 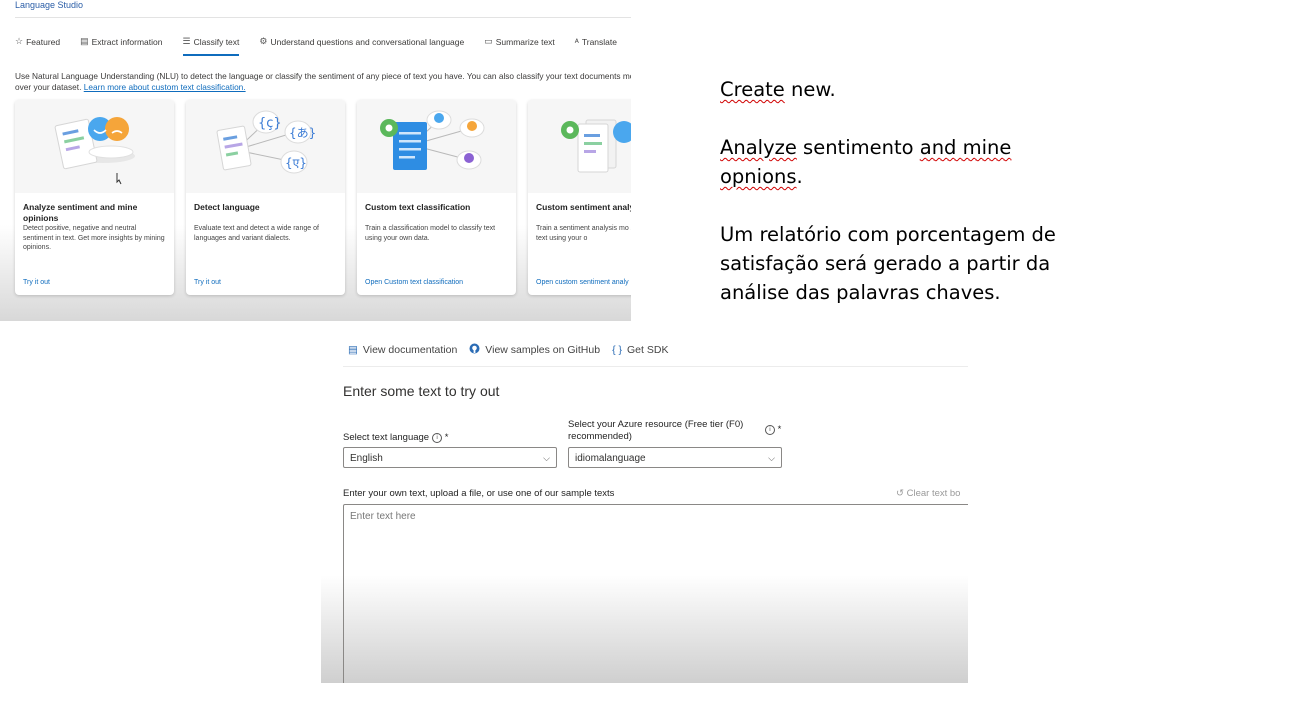 I want to click on summary-icon: ▭, so click(x=488, y=41).